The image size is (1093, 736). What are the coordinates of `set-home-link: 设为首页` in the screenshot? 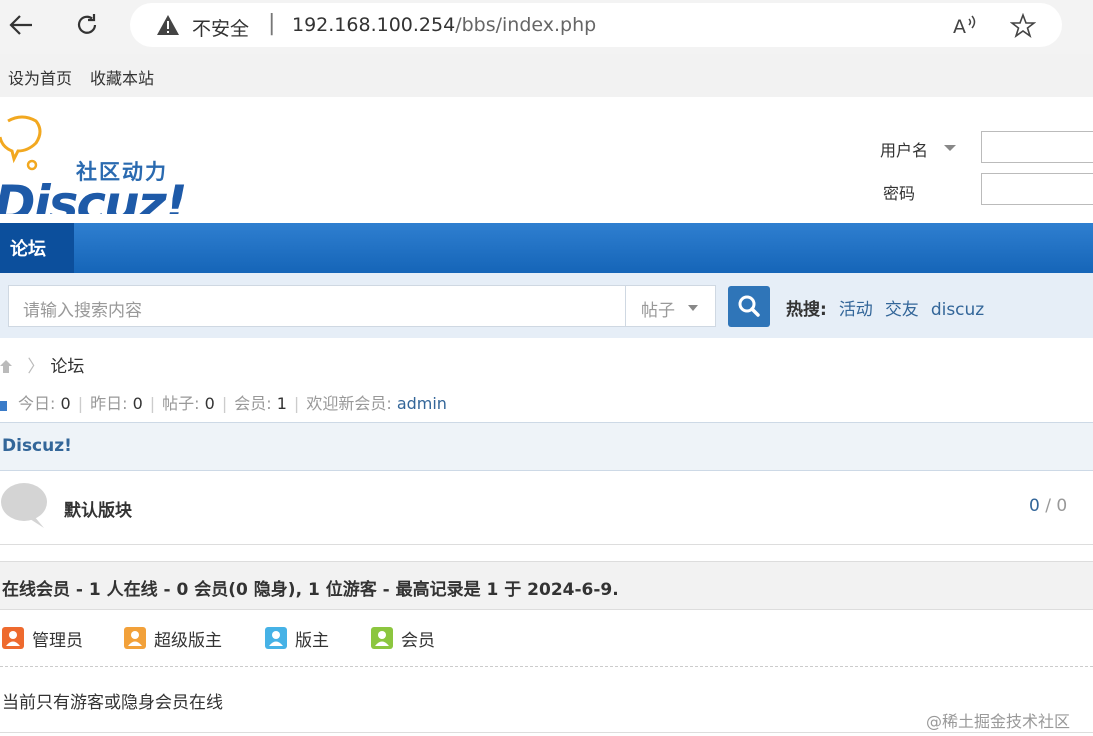 It's located at (40, 77).